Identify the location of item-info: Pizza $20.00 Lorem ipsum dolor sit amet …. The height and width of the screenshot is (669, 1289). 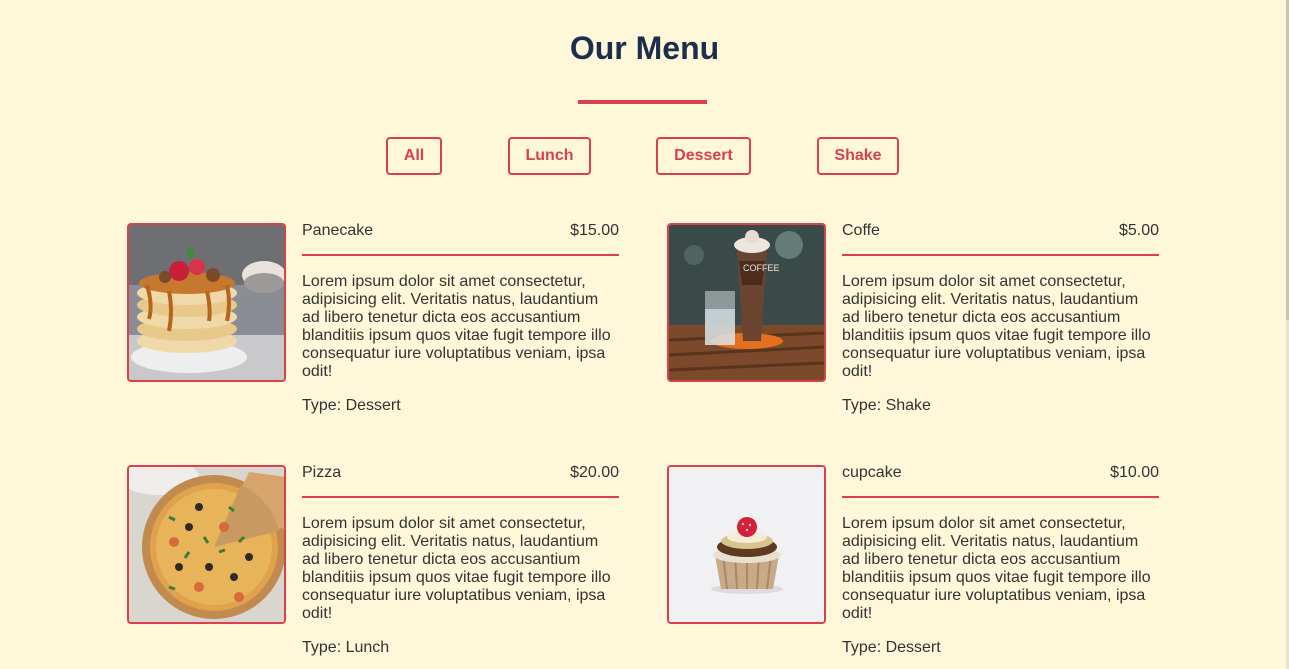
(460, 560).